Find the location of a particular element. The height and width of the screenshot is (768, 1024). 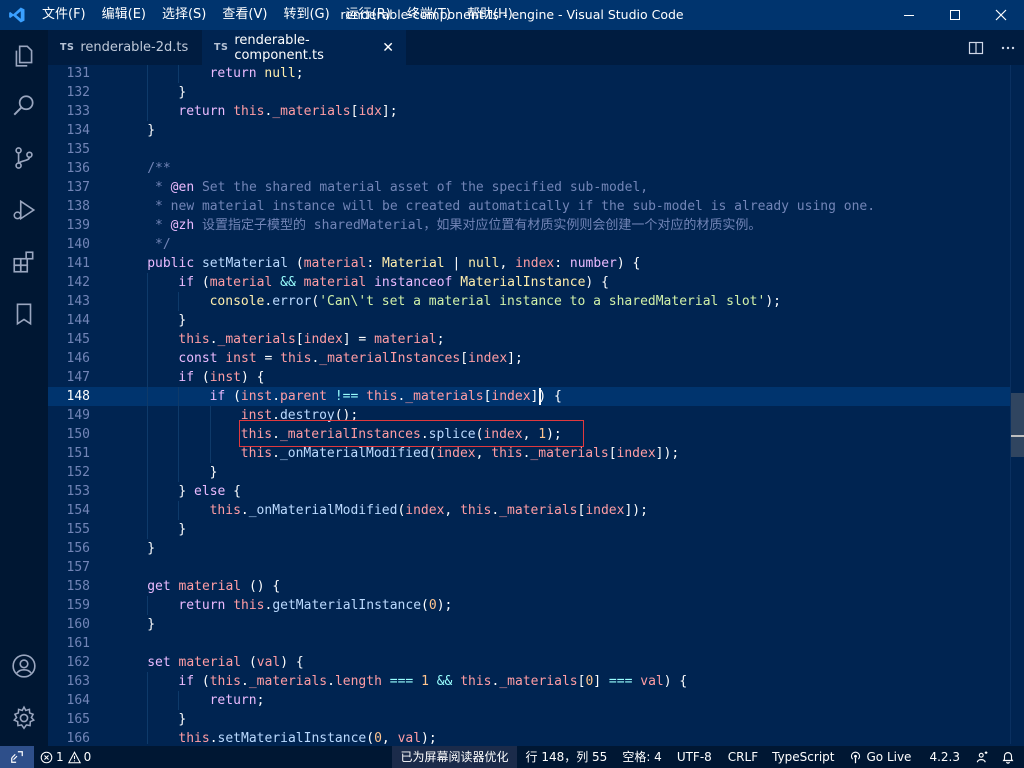

code-token: if is located at coordinates (186, 377).